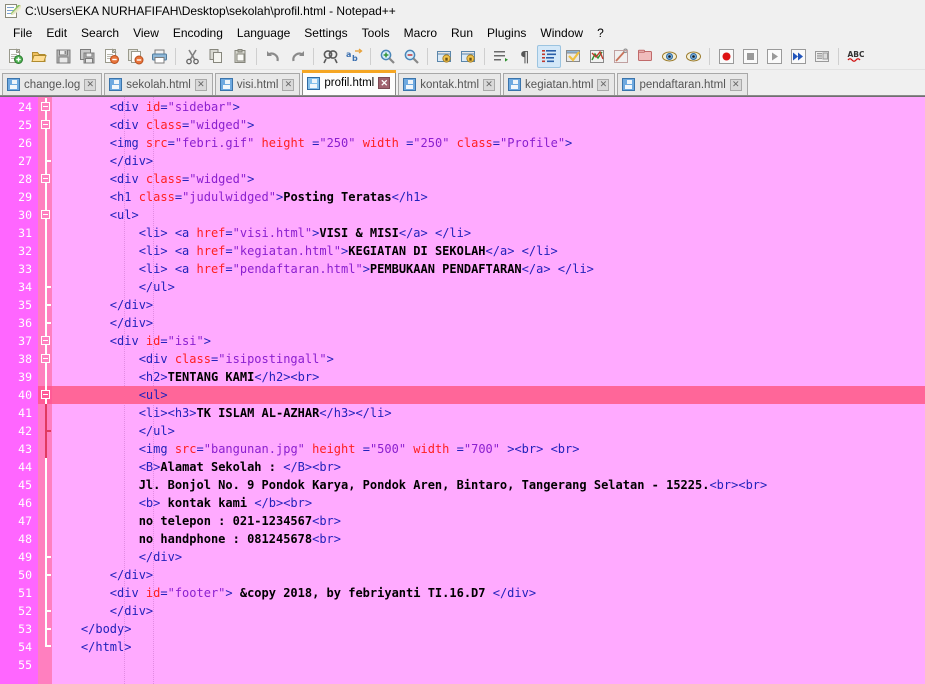  Describe the element at coordinates (600, 33) in the screenshot. I see `menu-item-: ?` at that location.